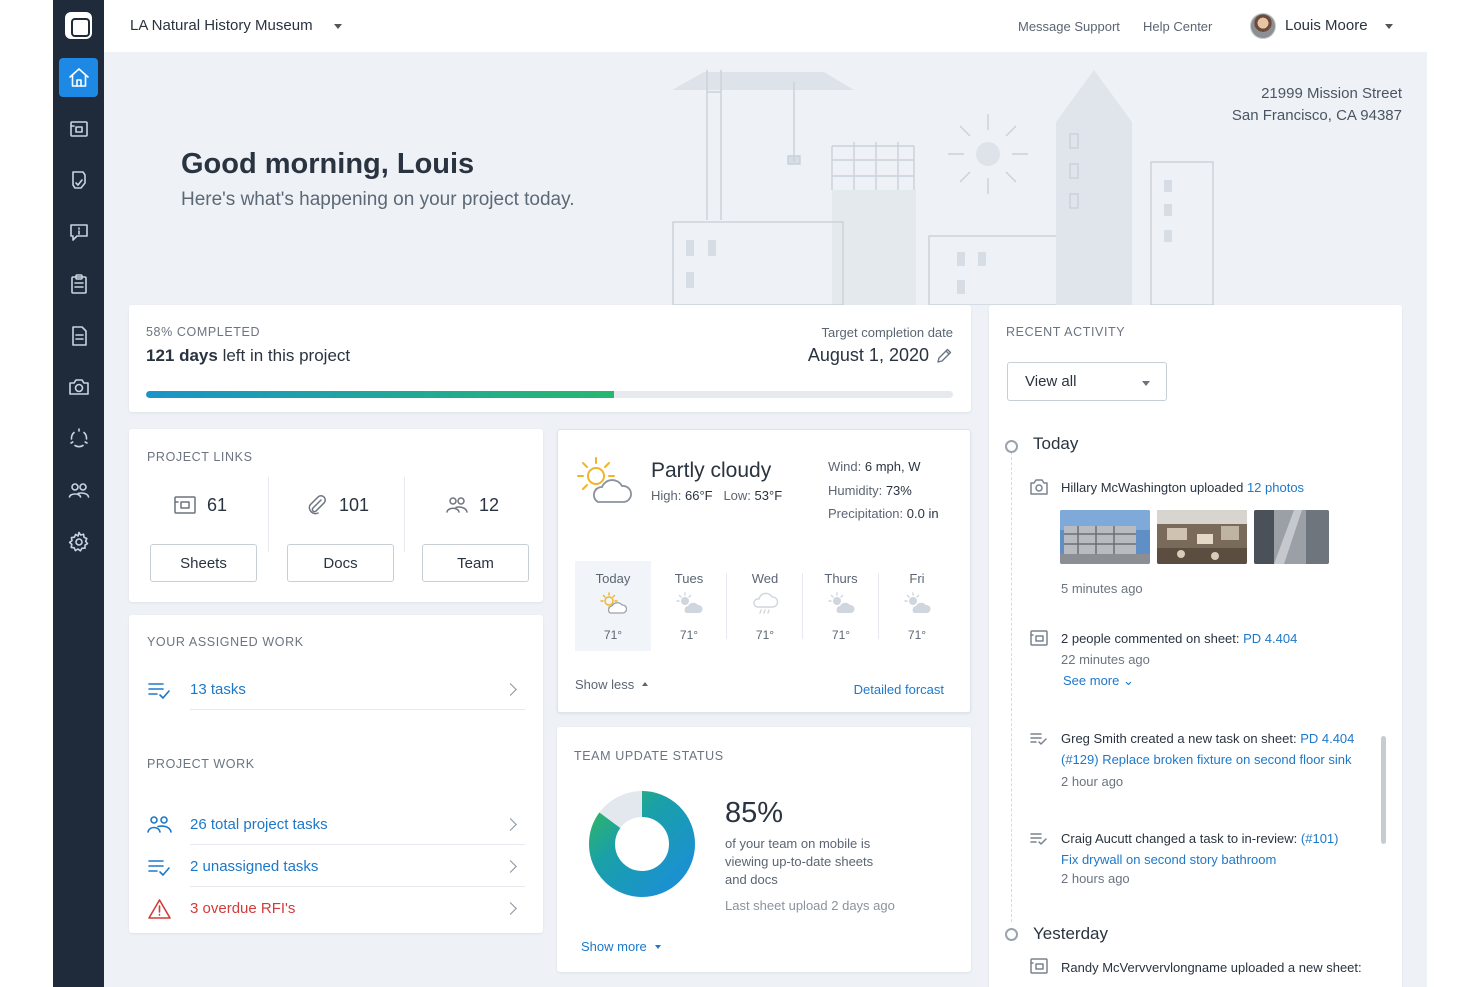 The image size is (1480, 987). Describe the element at coordinates (870, 490) in the screenshot. I see `humidity-stat: Humidity: 73%` at that location.